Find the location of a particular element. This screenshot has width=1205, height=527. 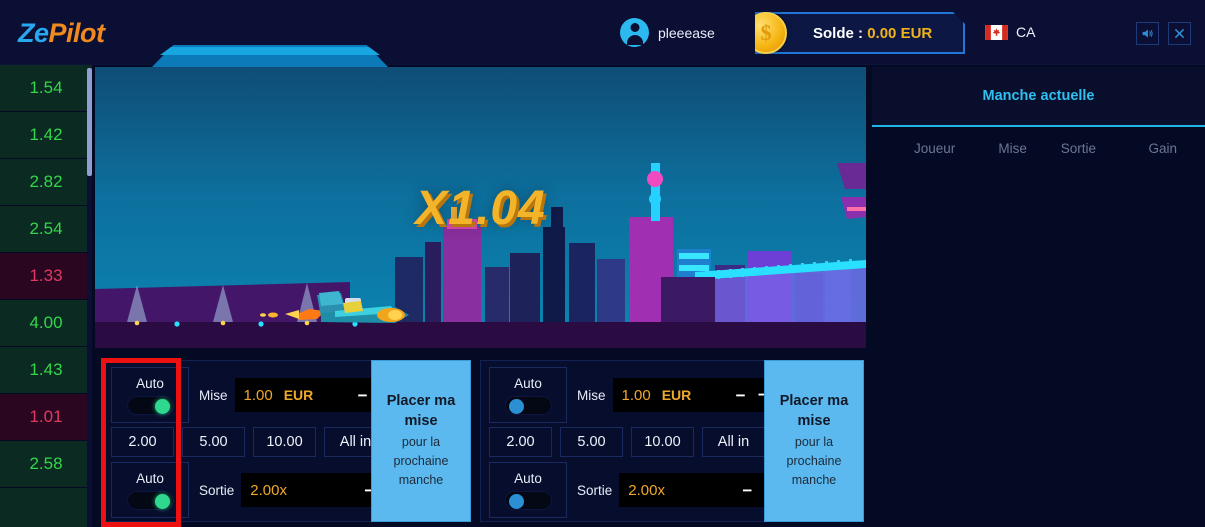

balance-currency: EUR is located at coordinates (916, 33).